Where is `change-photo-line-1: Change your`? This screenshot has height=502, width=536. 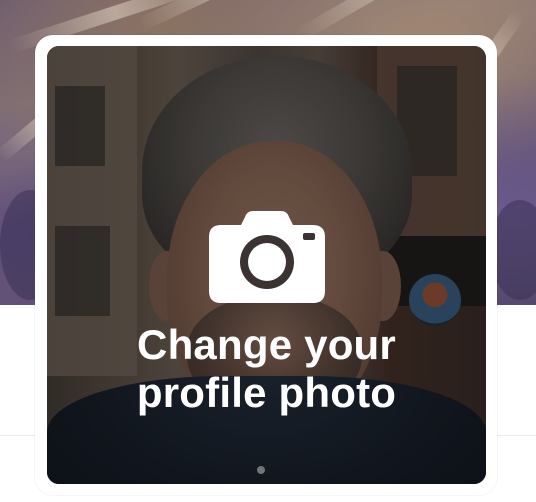 change-photo-line-1: Change your is located at coordinates (266, 344).